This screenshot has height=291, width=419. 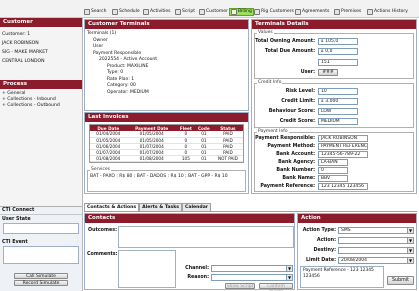 What do you see at coordinates (338, 62) in the screenshot?
I see `count-field: 151` at bounding box center [338, 62].